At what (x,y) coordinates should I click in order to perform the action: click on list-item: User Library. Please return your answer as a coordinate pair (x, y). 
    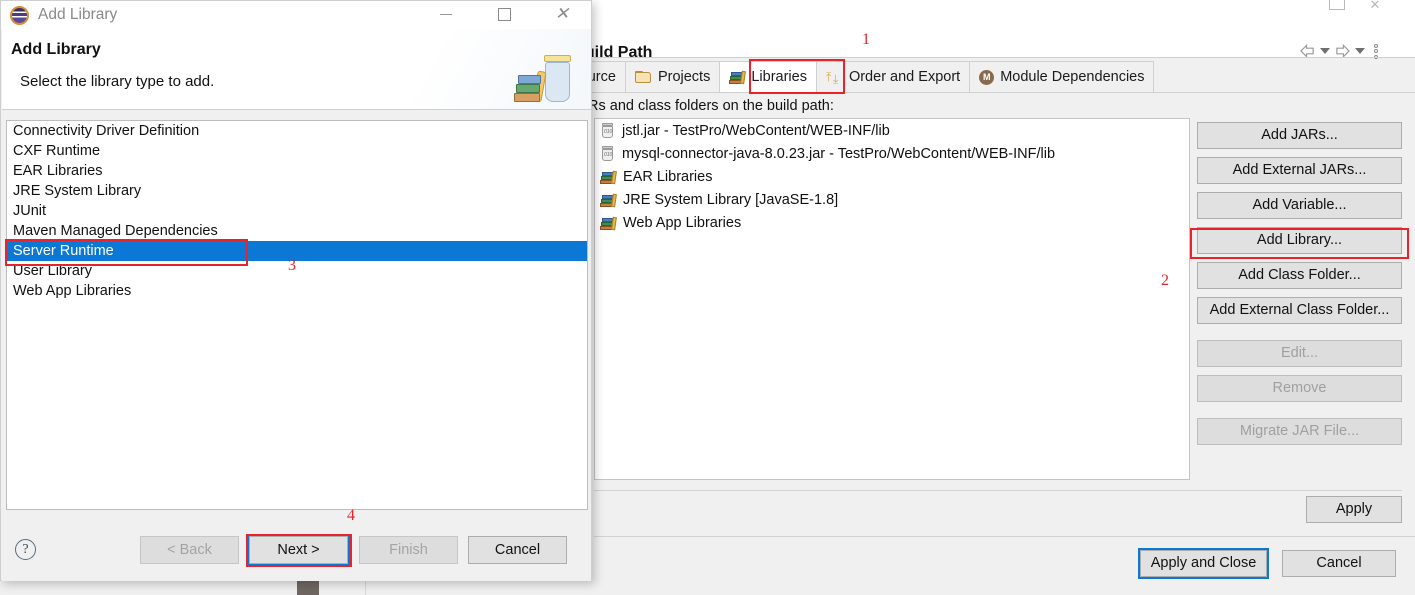
    Looking at the image, I should click on (297, 271).